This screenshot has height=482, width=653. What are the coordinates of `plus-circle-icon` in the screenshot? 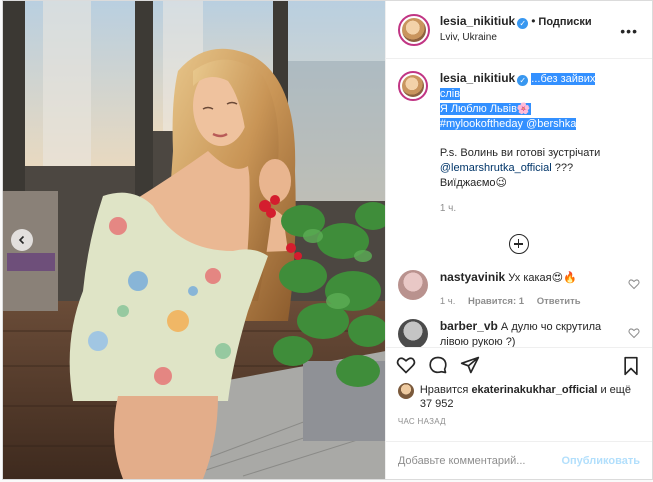 It's located at (518, 244).